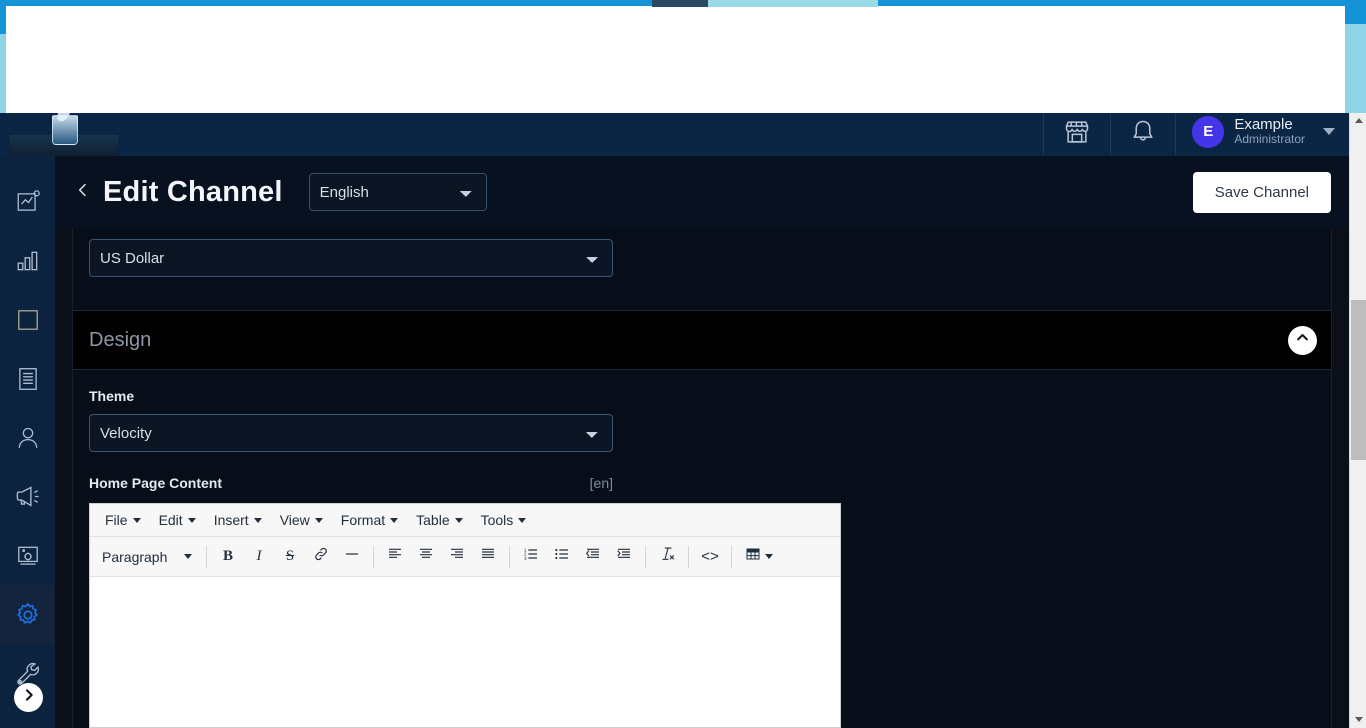 The image size is (1366, 728). I want to click on align-center-icon, so click(426, 556).